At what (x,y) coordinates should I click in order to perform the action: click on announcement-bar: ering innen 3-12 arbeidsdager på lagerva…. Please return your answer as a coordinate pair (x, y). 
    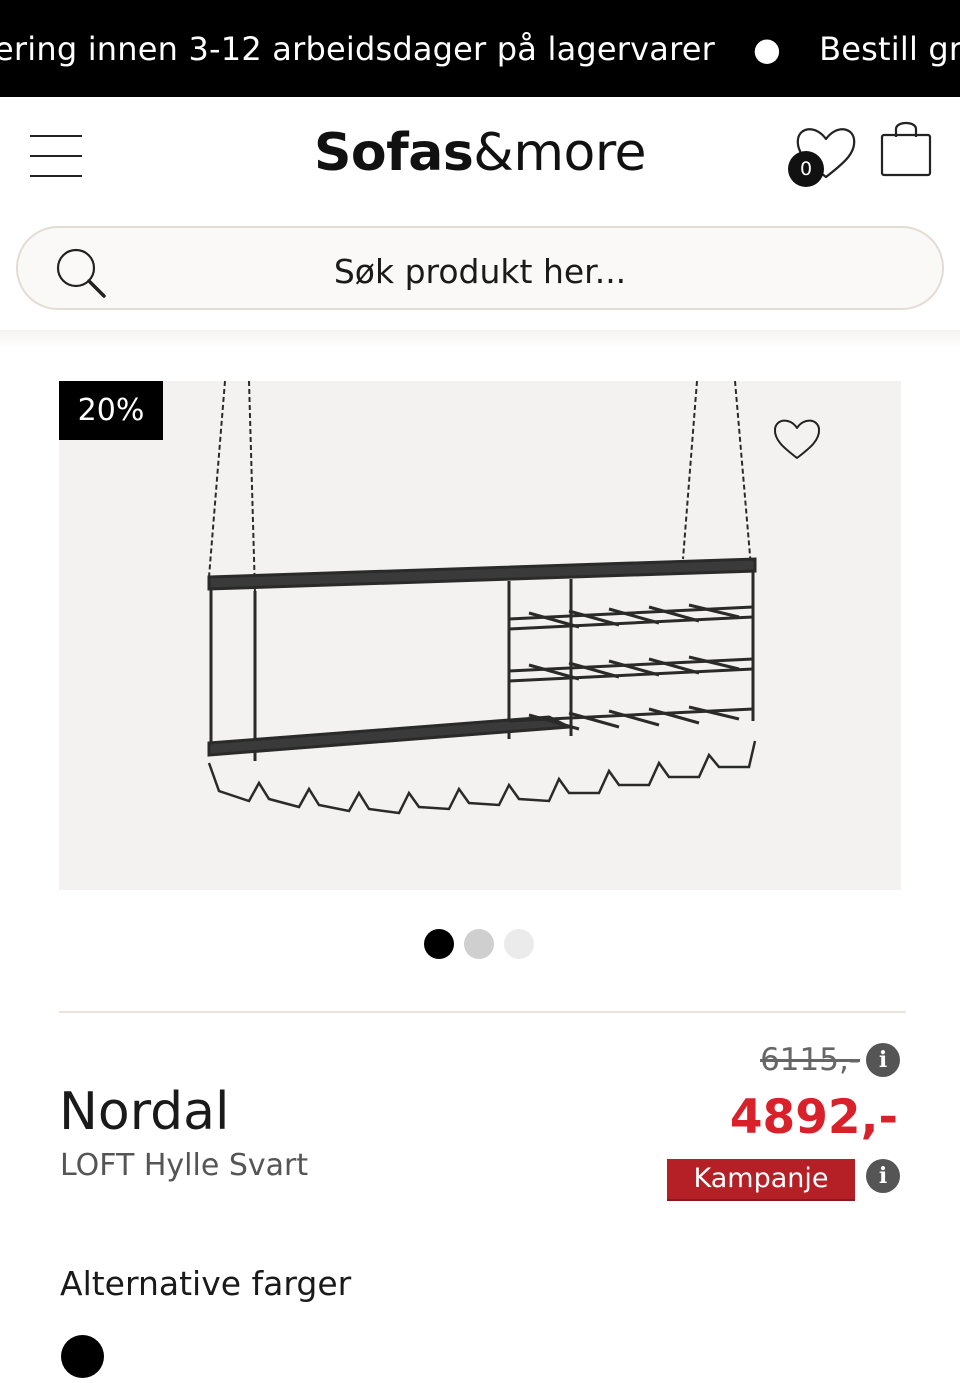
    Looking at the image, I should click on (480, 48).